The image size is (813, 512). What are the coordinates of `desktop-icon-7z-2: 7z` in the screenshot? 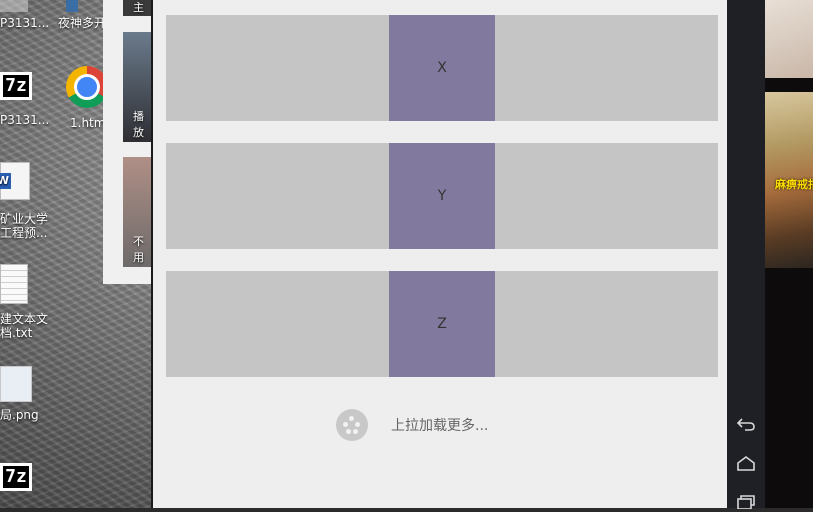 It's located at (16, 477).